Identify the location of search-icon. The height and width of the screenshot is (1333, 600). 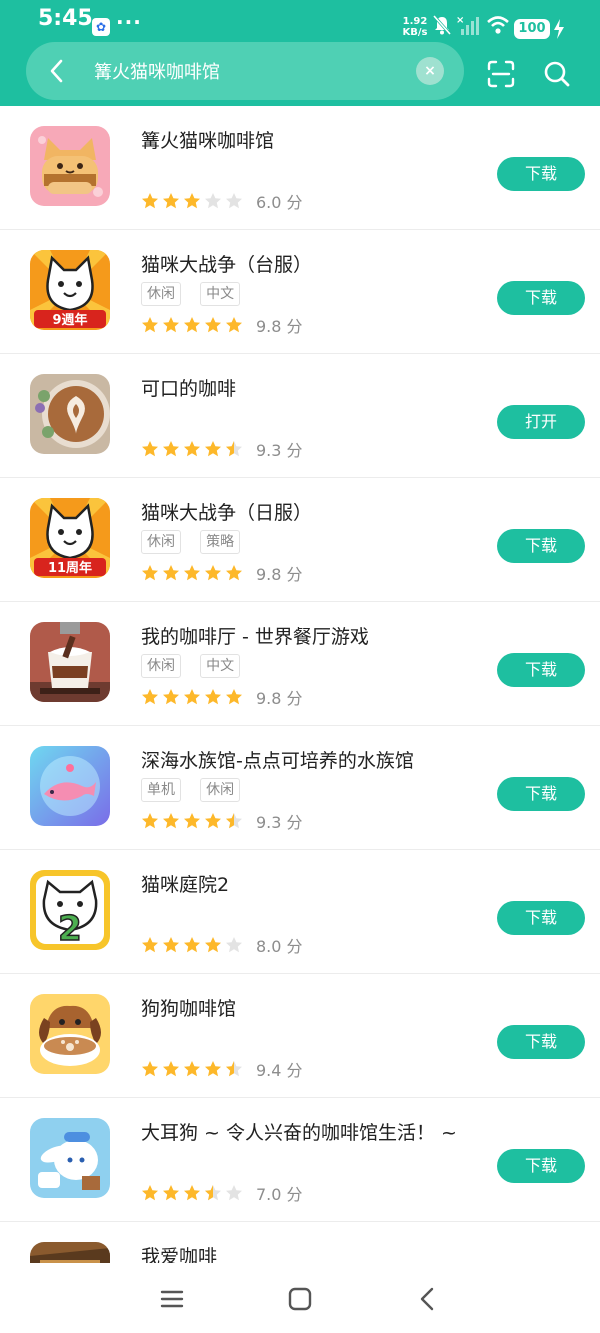
(557, 74).